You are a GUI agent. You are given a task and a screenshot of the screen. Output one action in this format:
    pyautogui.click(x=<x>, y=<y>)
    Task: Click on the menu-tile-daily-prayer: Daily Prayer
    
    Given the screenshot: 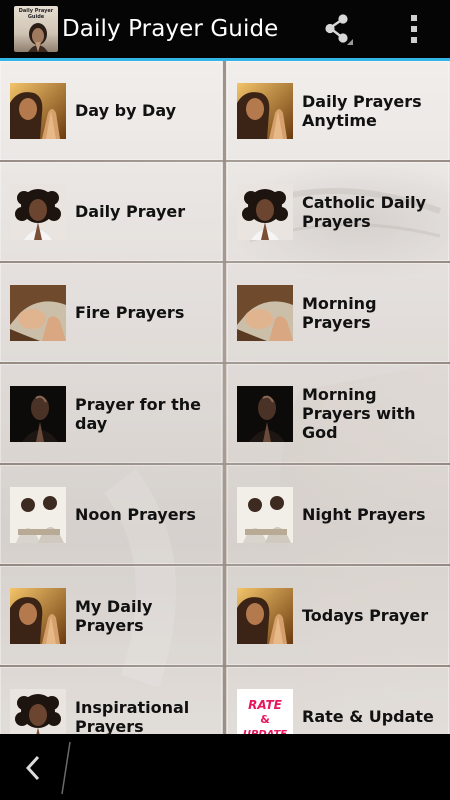 What is the action you would take?
    pyautogui.click(x=111, y=211)
    